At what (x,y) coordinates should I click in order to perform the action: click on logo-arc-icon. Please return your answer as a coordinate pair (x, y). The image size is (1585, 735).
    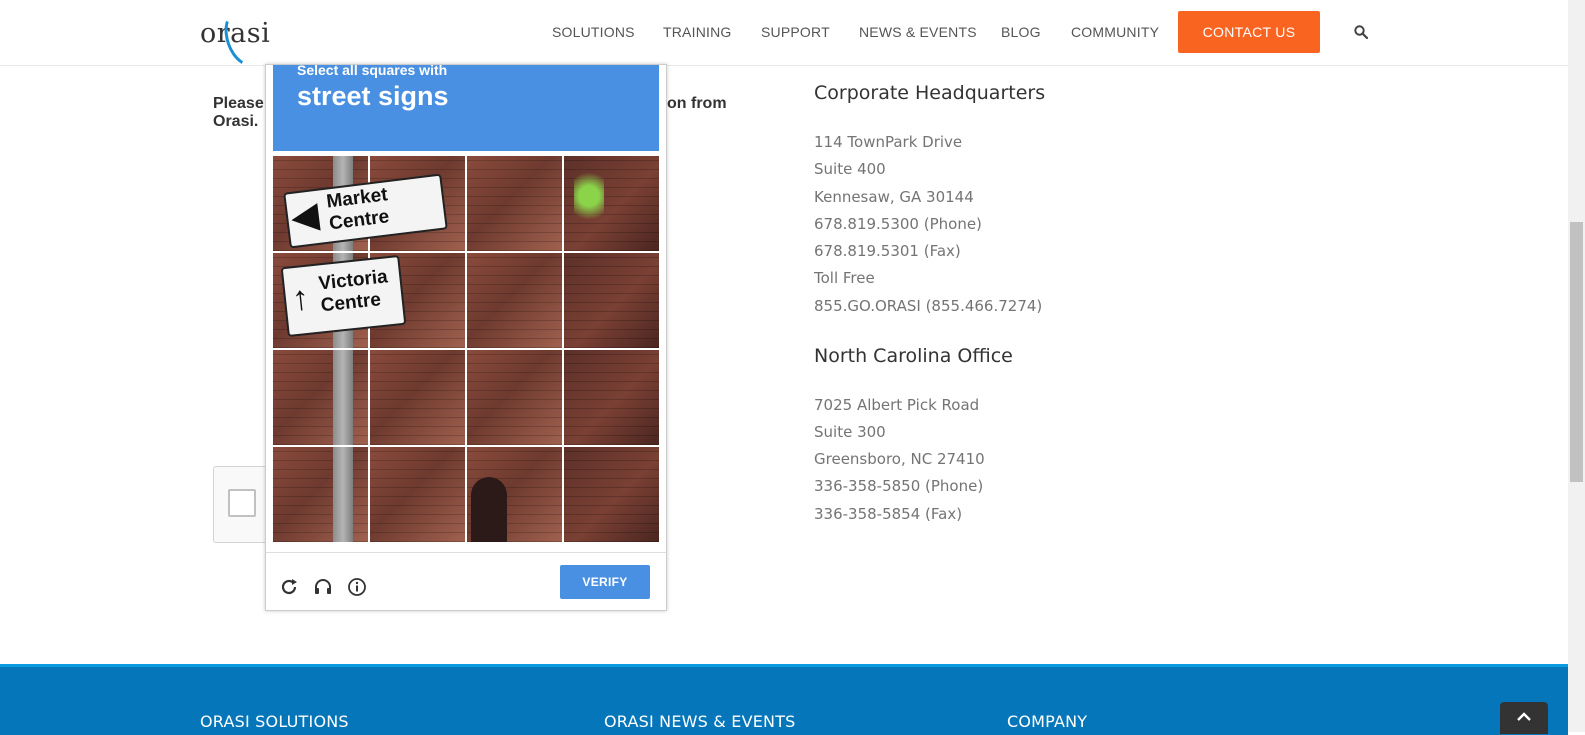
    Looking at the image, I should click on (246, 38).